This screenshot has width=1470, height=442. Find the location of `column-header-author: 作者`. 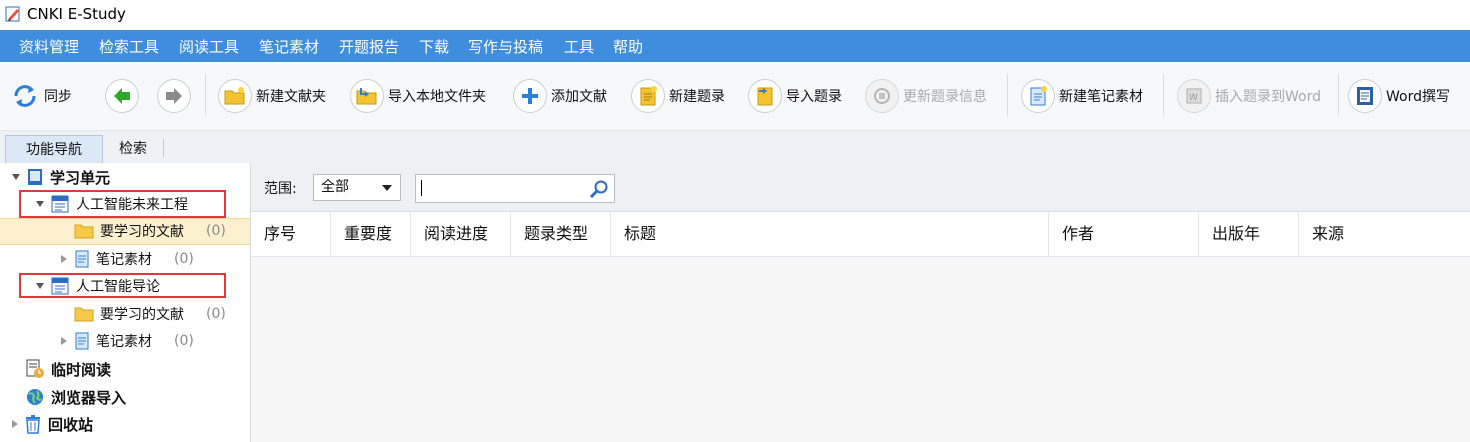

column-header-author: 作者 is located at coordinates (1124, 234).